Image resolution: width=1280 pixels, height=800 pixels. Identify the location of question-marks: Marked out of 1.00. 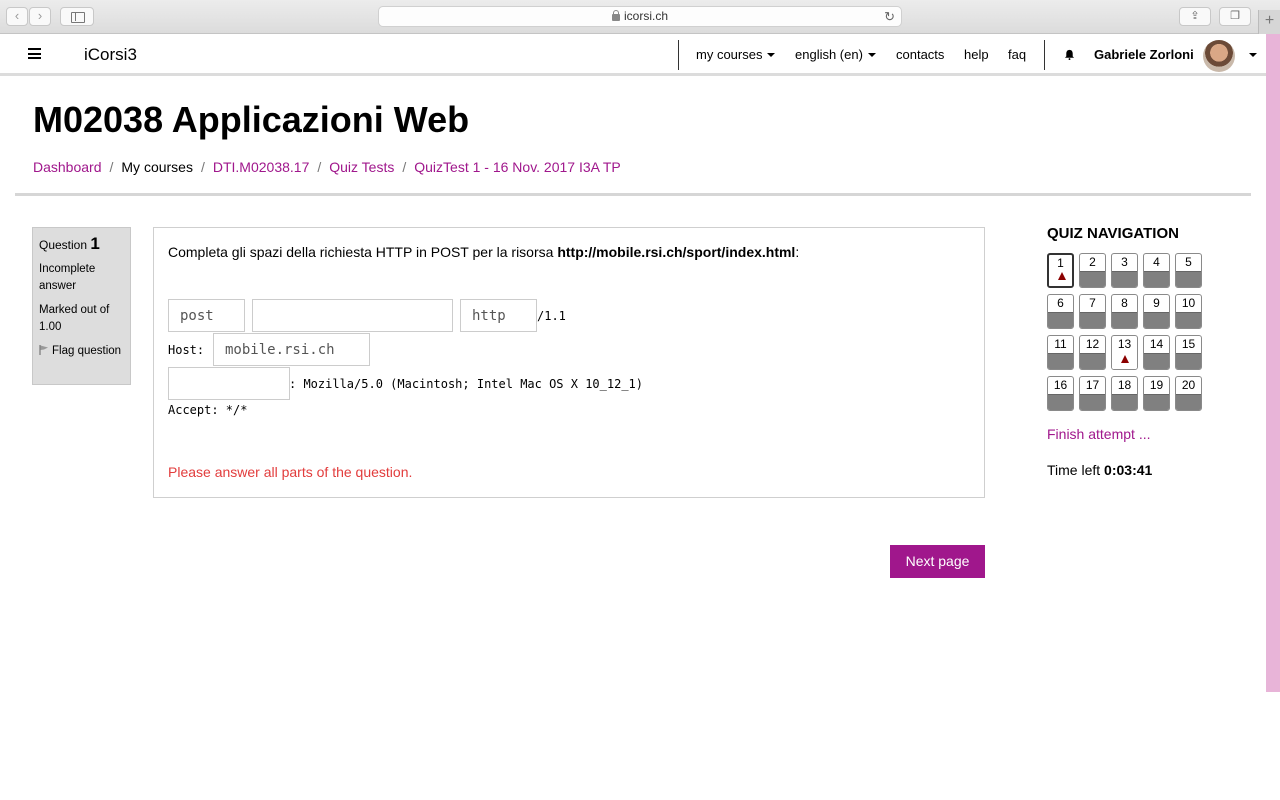
(74, 318).